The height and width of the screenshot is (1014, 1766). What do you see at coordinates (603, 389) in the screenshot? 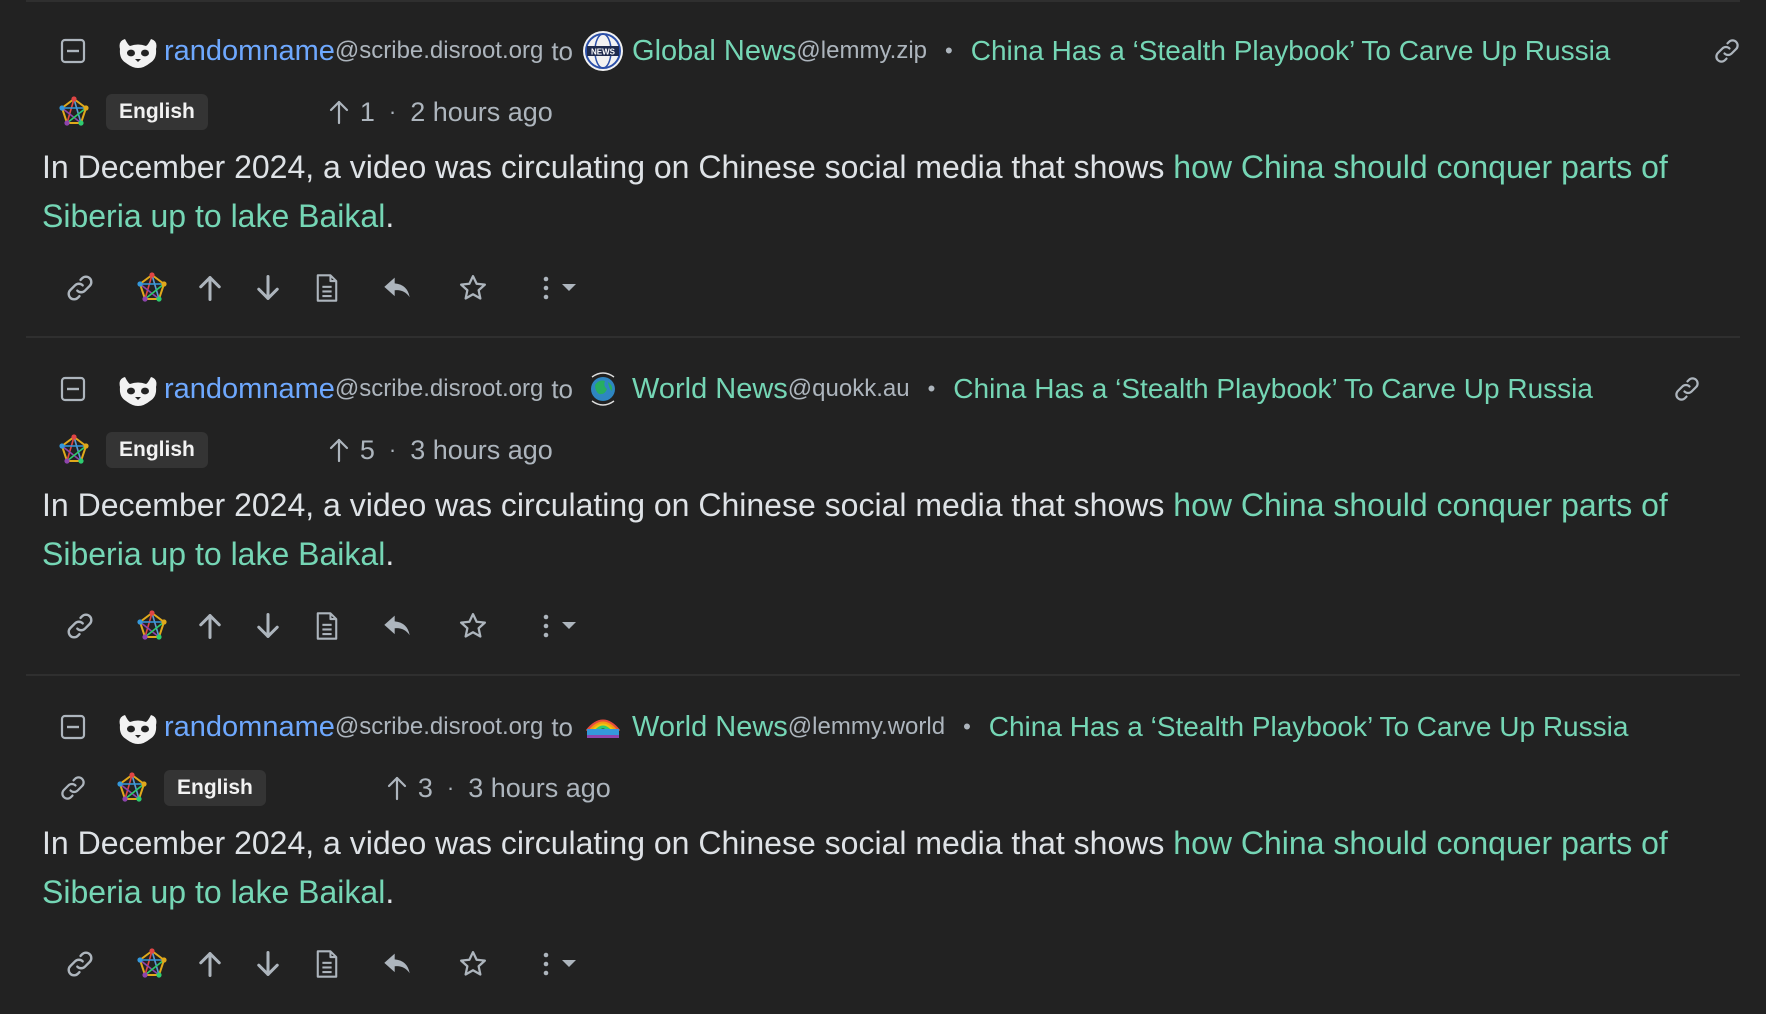
I see `world-news-globe-icon` at bounding box center [603, 389].